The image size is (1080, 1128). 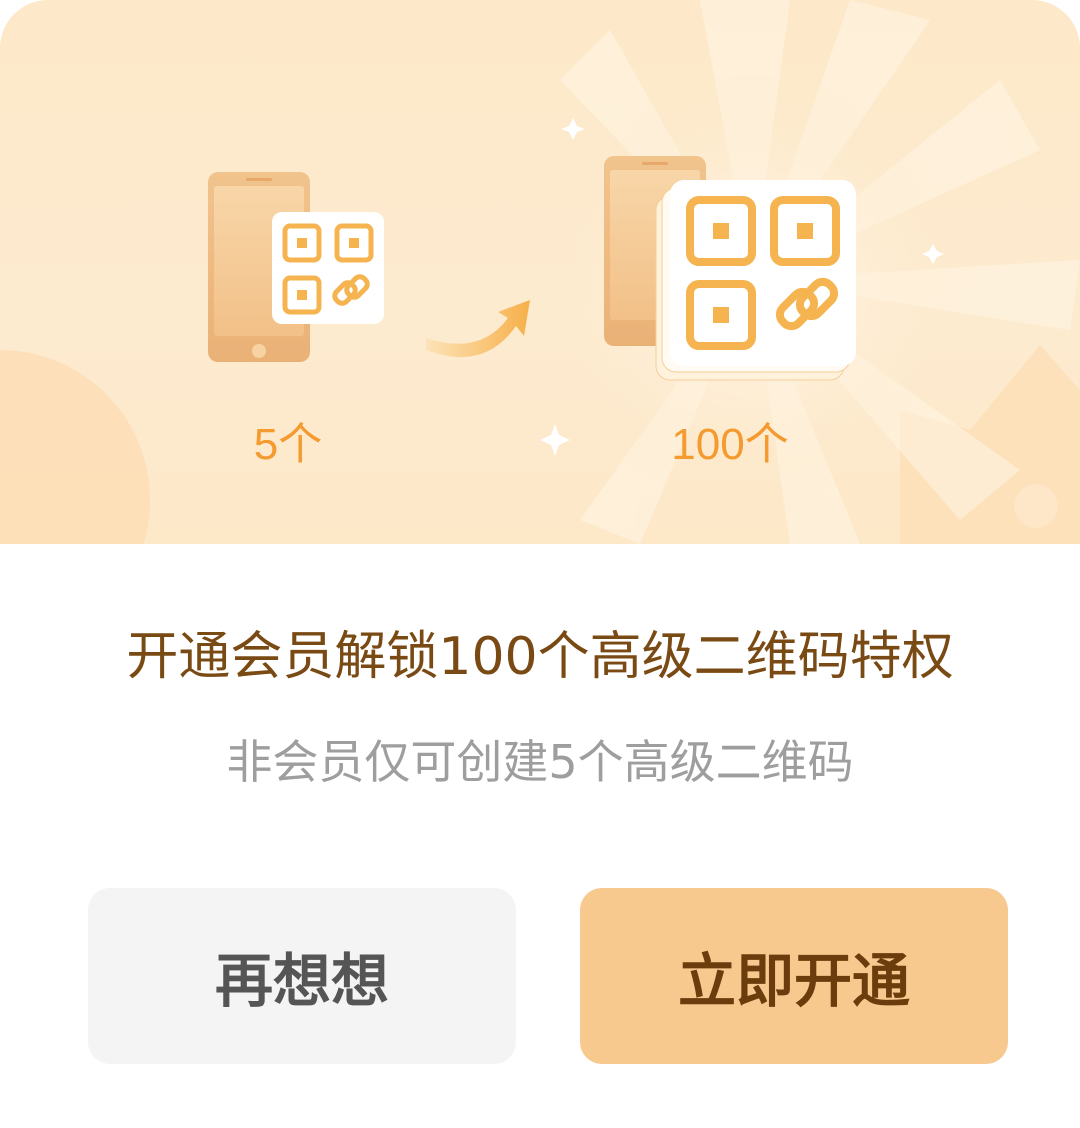 I want to click on cancel-button: 再想想, so click(x=302, y=976).